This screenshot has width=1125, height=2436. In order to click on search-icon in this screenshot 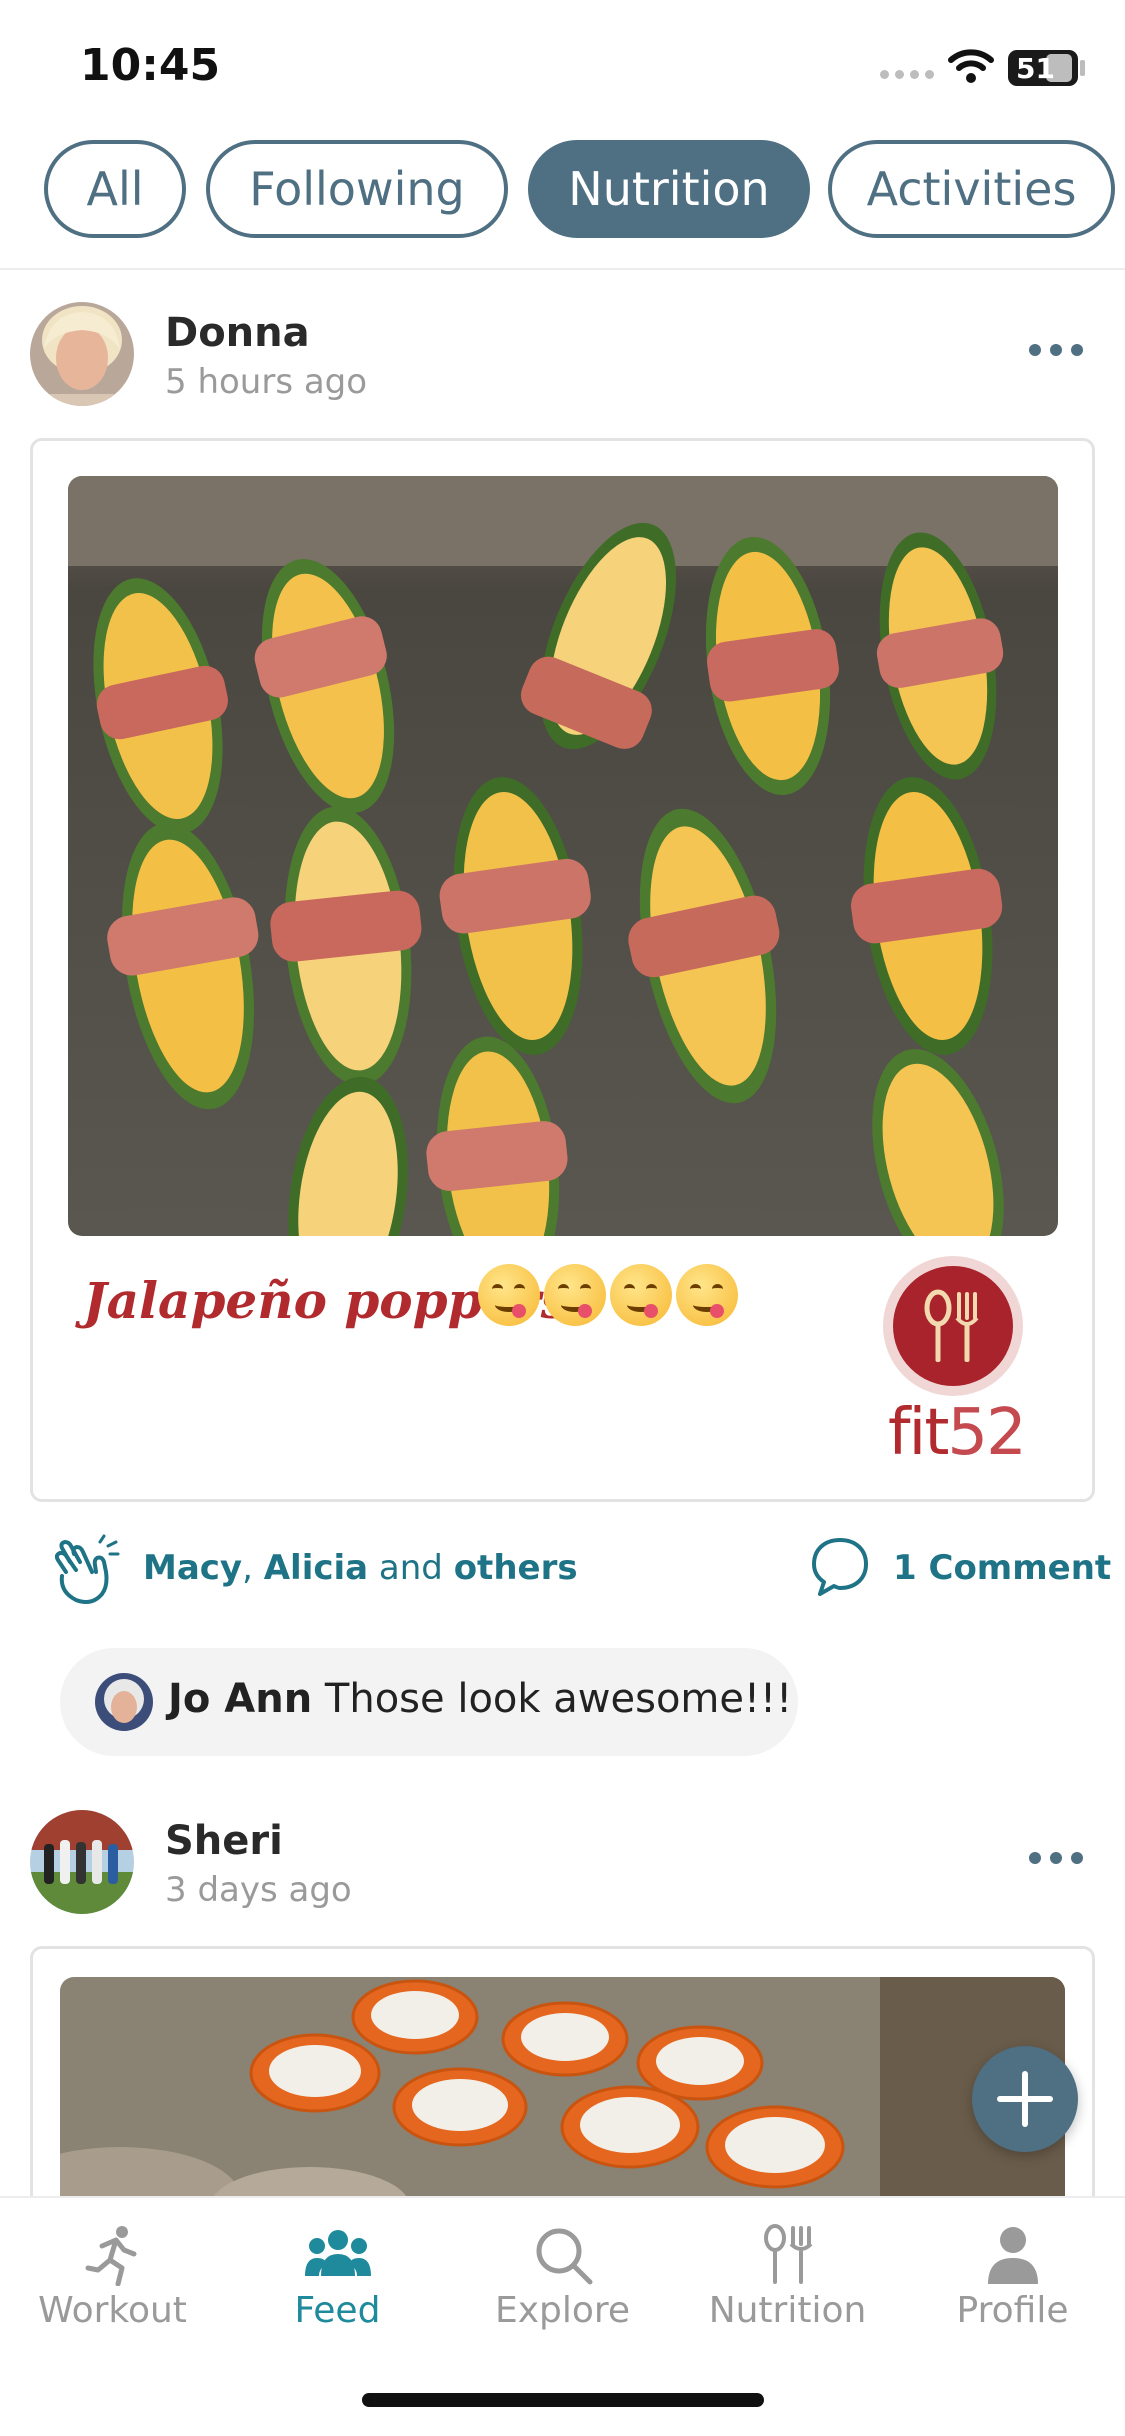, I will do `click(564, 2256)`.